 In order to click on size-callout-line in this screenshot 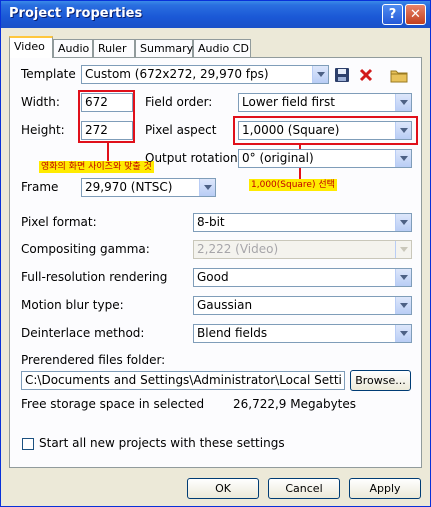, I will do `click(108, 152)`.